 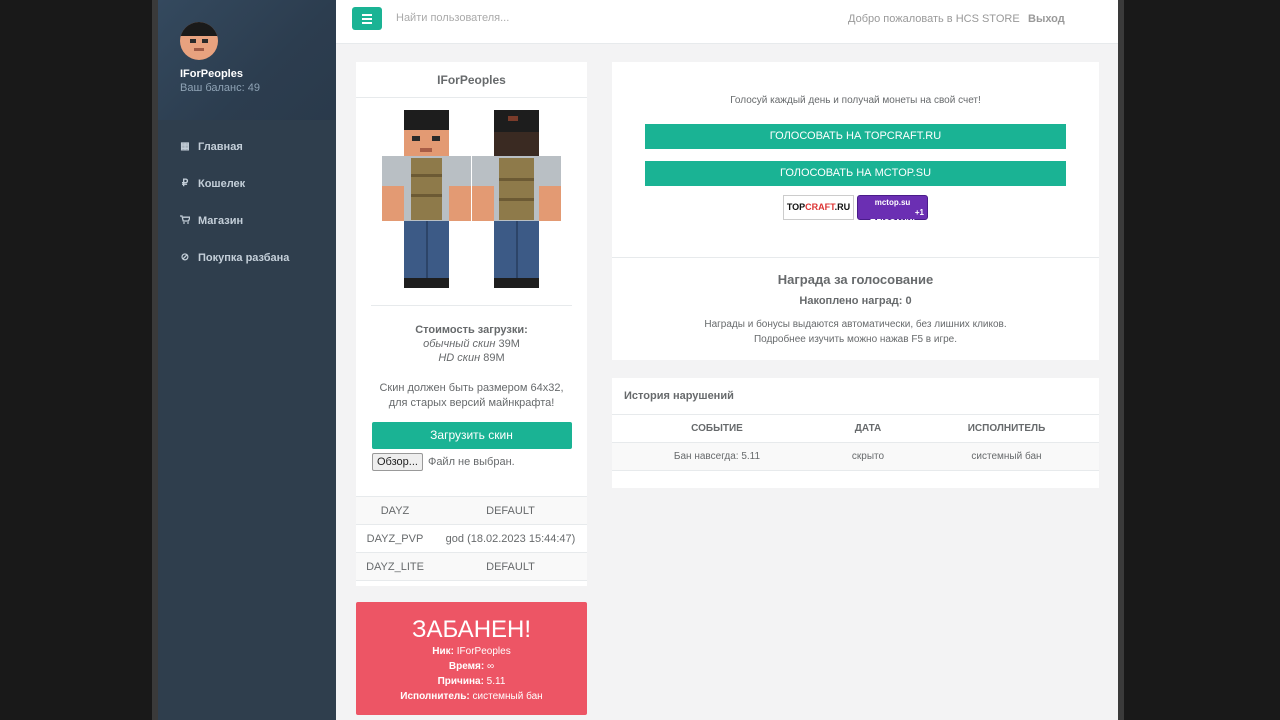 I want to click on cost-hd-label: HD скин, so click(x=459, y=358).